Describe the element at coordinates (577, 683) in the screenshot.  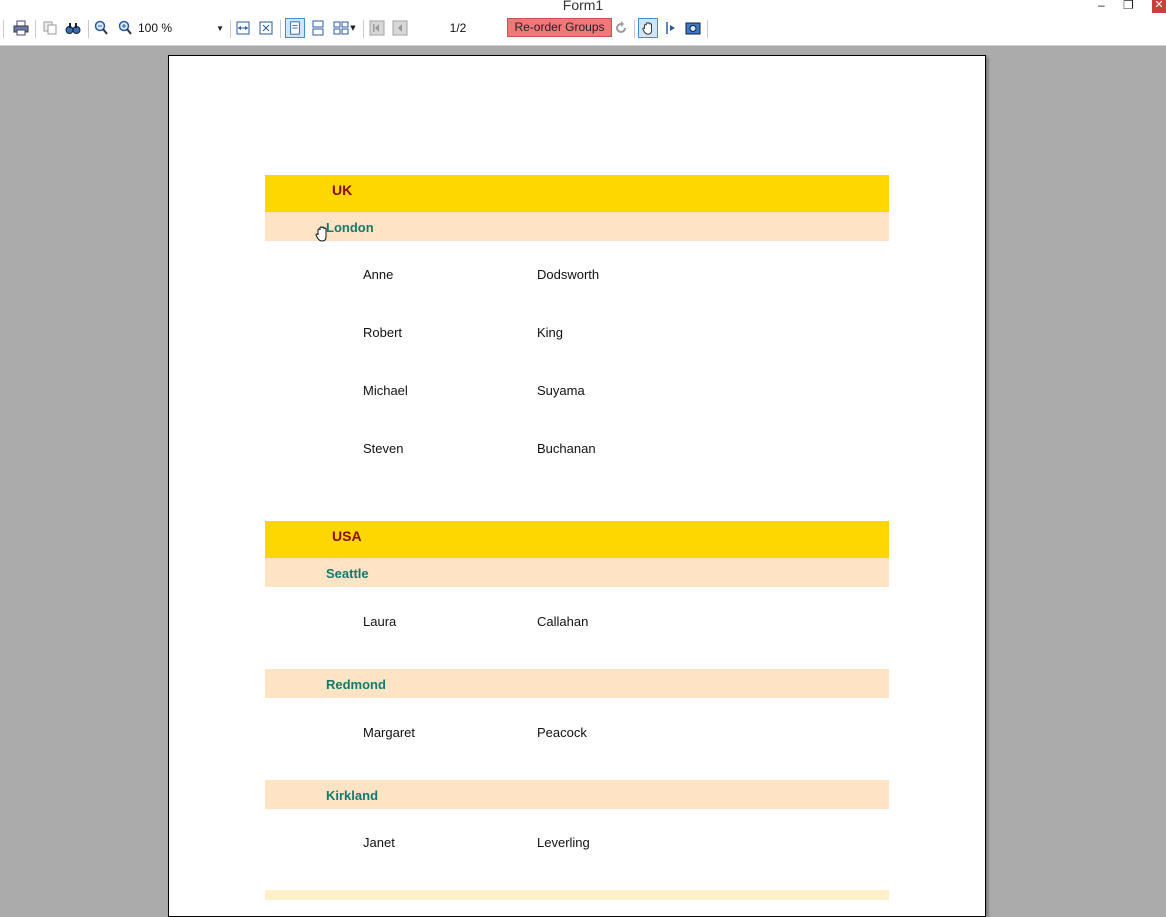
I see `city-header: Redmond` at that location.